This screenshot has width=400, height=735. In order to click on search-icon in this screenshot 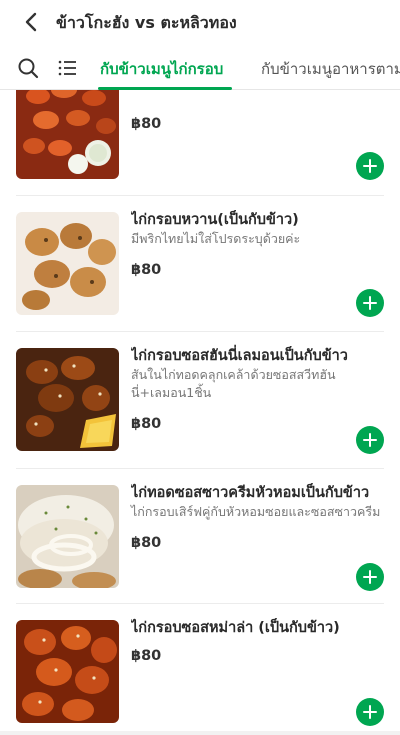, I will do `click(28, 68)`.